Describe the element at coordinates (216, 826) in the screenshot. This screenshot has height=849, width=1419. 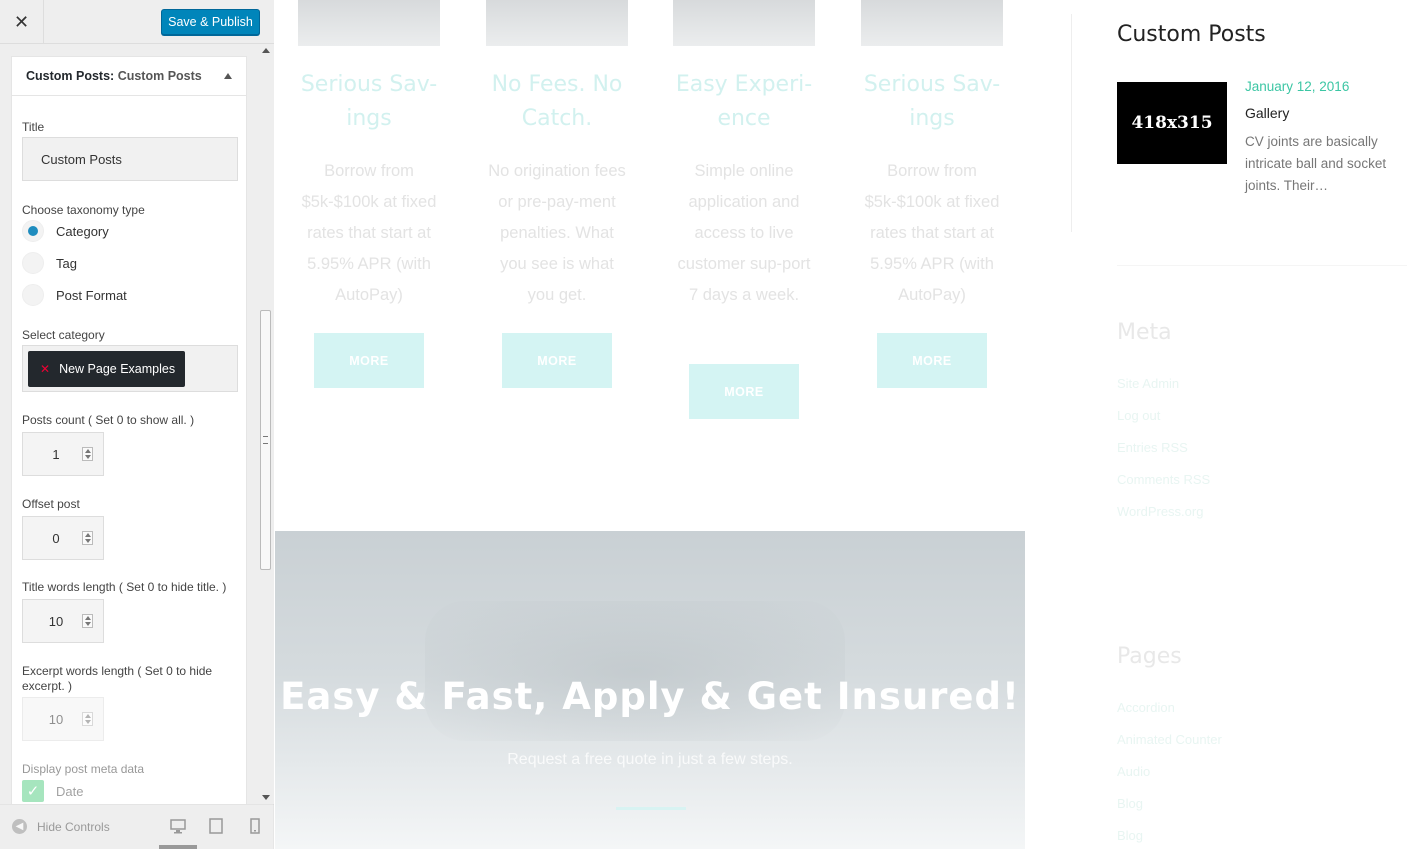
I see `tablet-preview-icon` at that location.